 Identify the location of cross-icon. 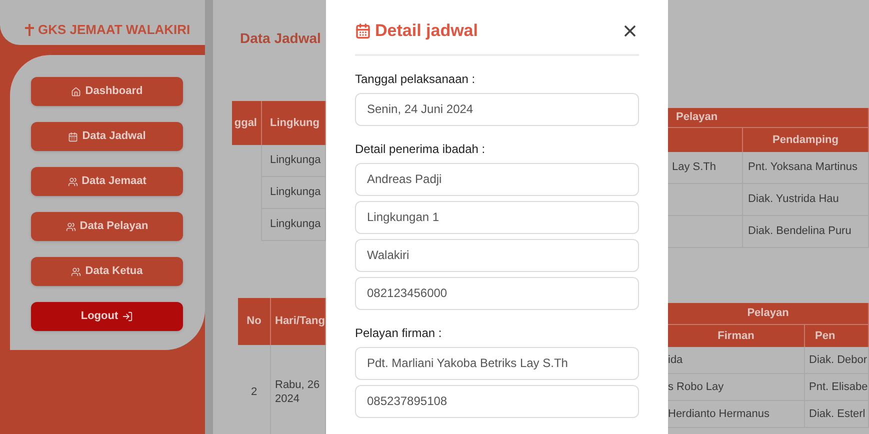
(29, 30).